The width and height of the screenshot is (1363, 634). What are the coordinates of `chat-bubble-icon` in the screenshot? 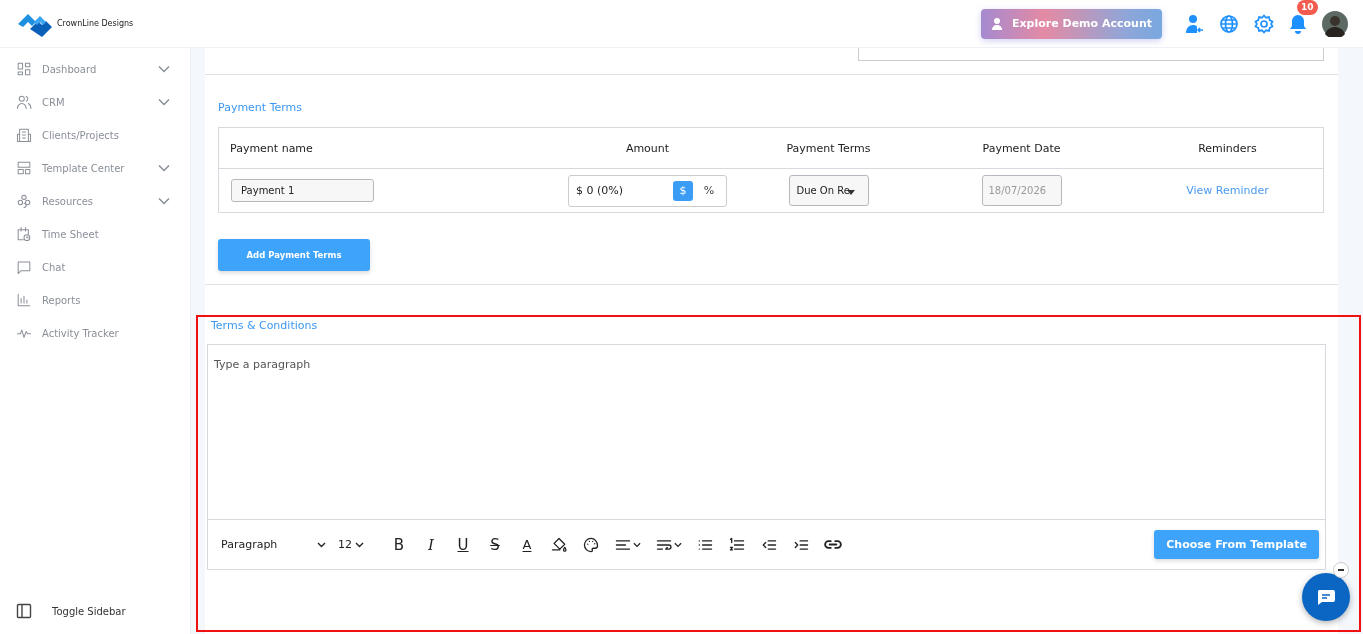 It's located at (1326, 597).